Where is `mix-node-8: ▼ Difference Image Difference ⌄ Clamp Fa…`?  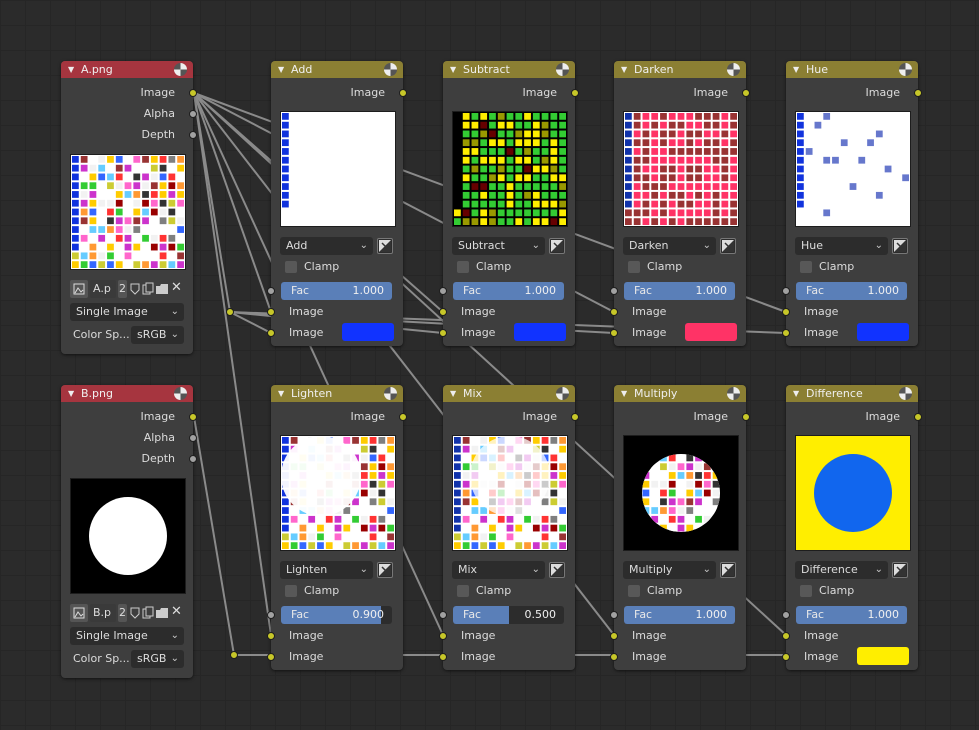
mix-node-8: ▼ Difference Image Difference ⌄ Clamp Fa… is located at coordinates (852, 527).